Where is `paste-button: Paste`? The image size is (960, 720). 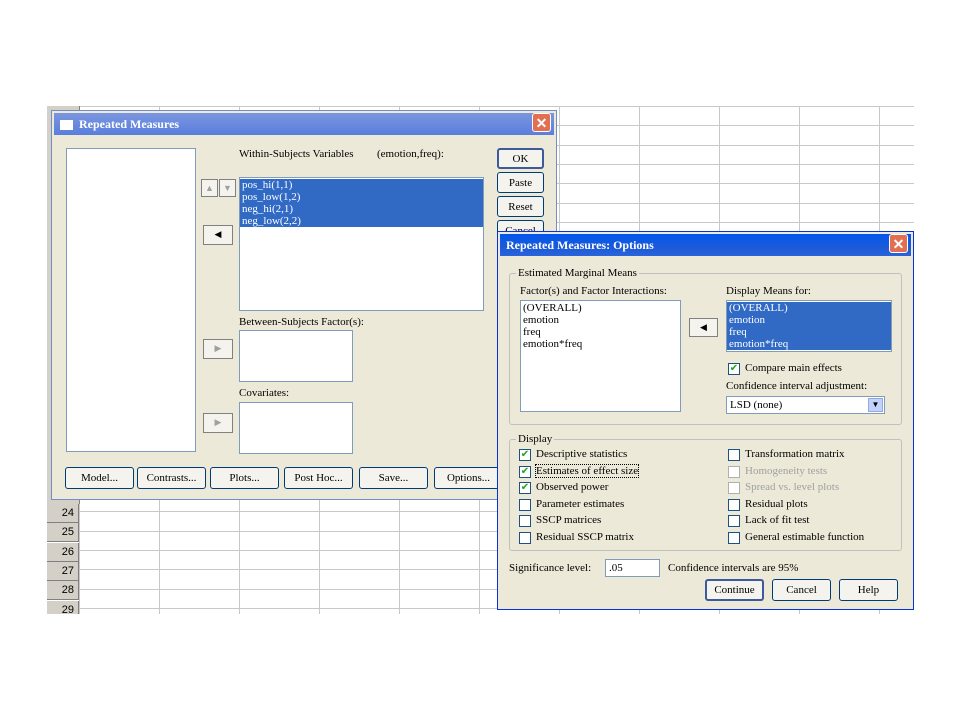 paste-button: Paste is located at coordinates (520, 182).